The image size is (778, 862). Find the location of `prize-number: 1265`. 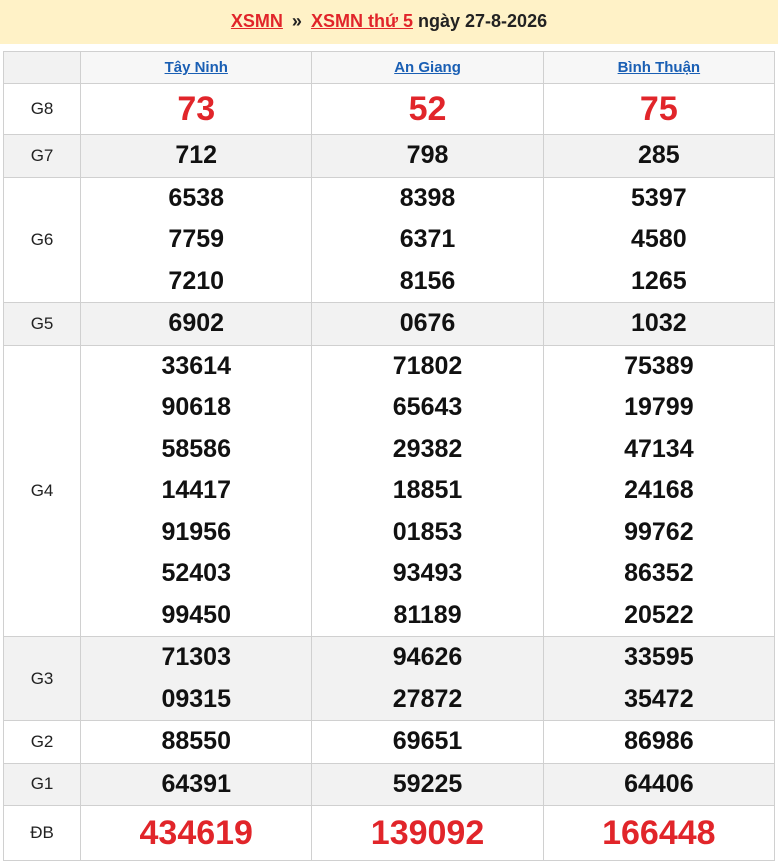

prize-number: 1265 is located at coordinates (659, 280).